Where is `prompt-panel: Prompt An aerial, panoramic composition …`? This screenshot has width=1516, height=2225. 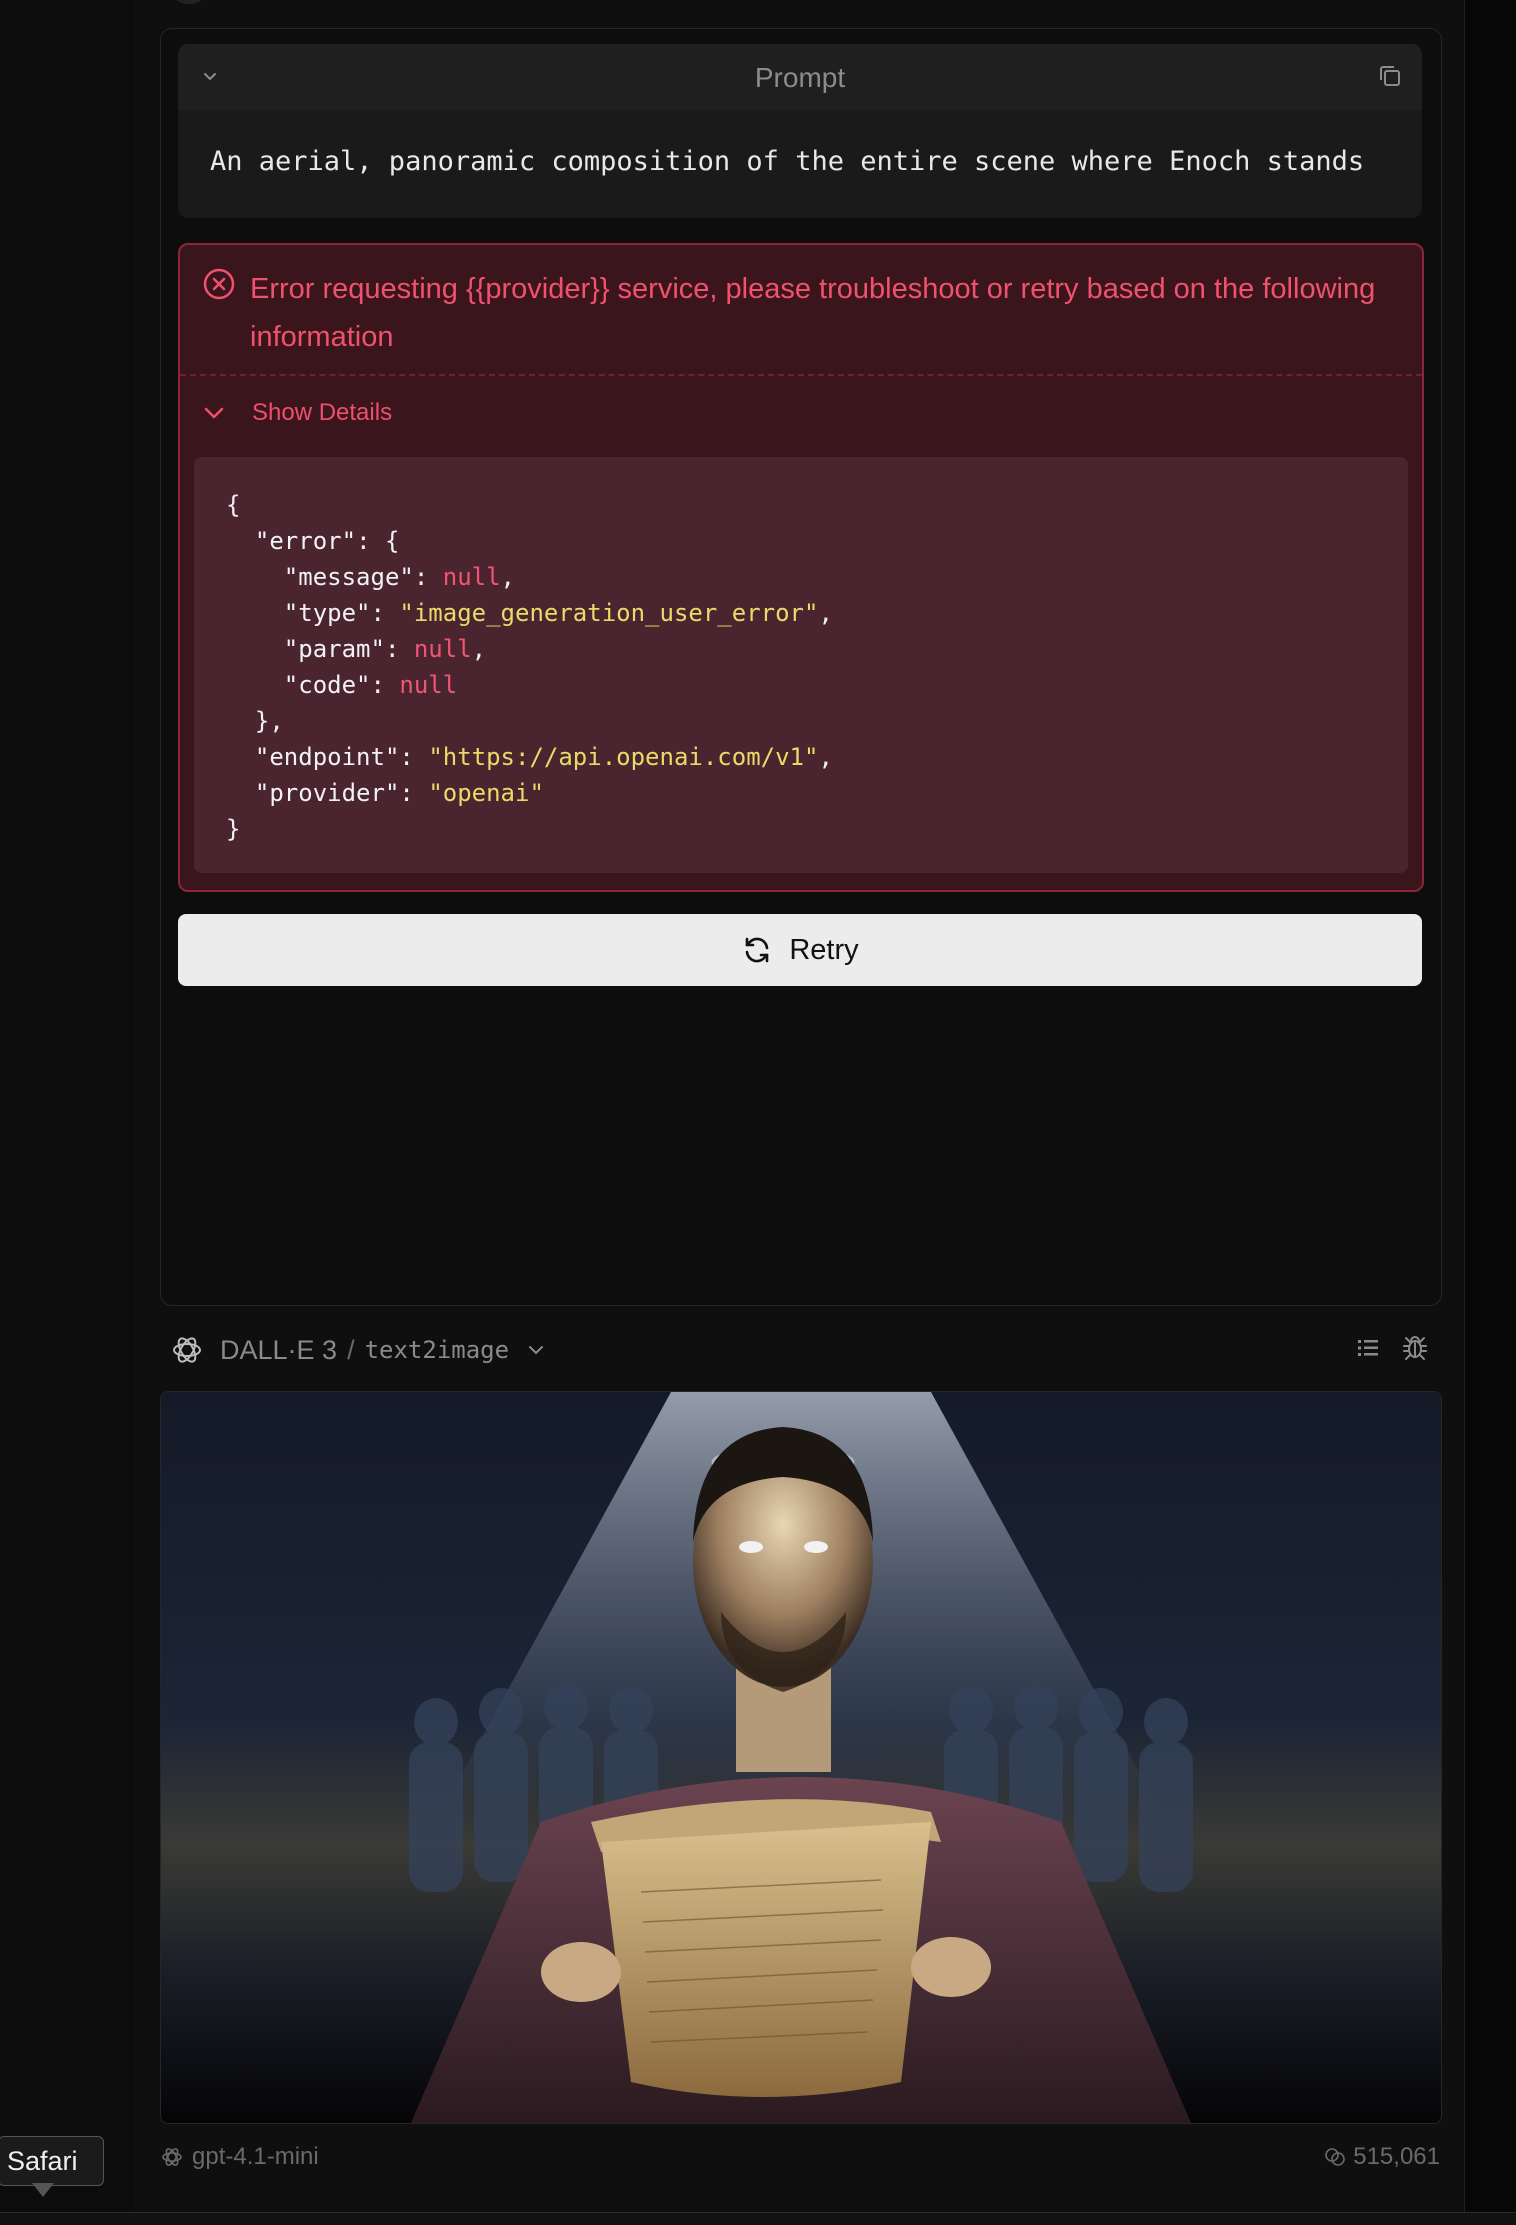 prompt-panel: Prompt An aerial, panoramic composition … is located at coordinates (800, 131).